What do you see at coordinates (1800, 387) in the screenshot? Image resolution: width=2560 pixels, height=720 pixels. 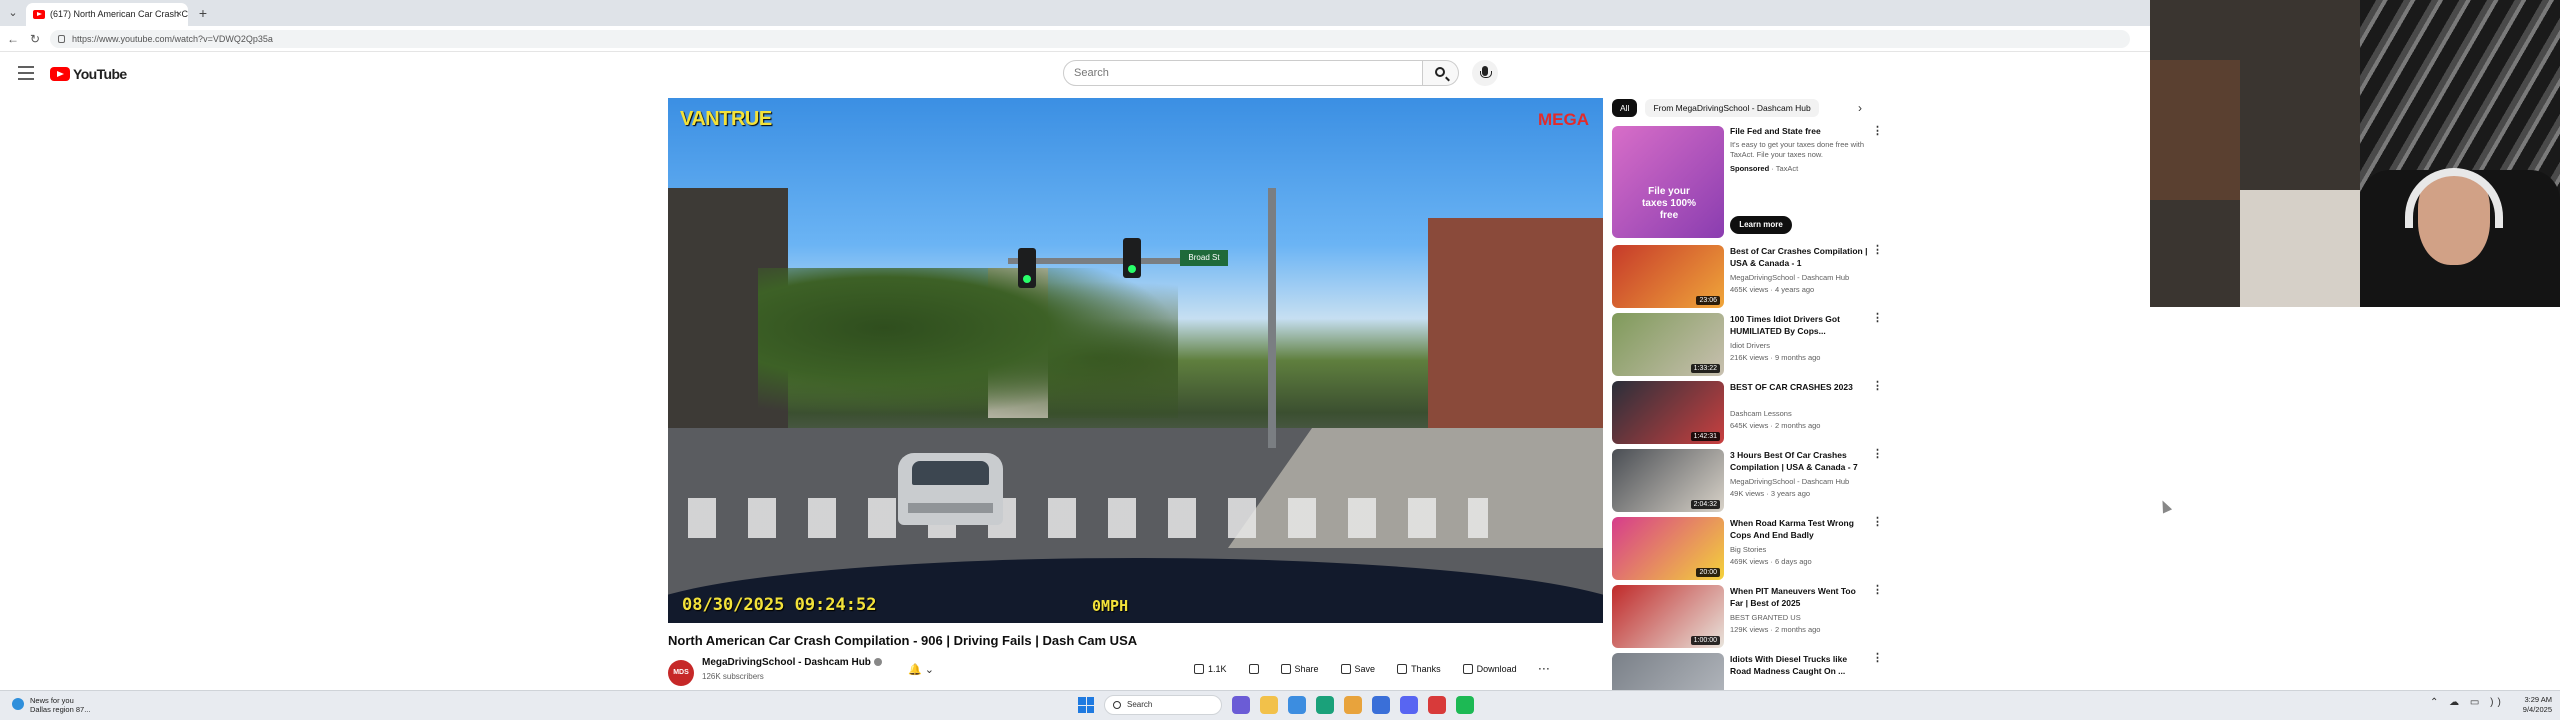 I see `recommendation-title: BEST OF CAR CRASHES 2023` at bounding box center [1800, 387].